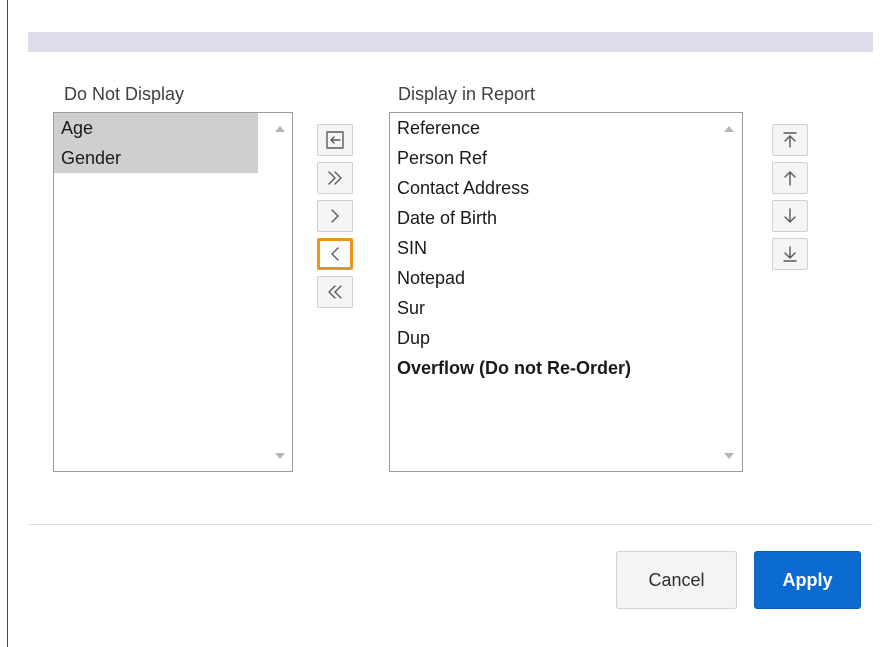 Image resolution: width=893 pixels, height=647 pixels. What do you see at coordinates (549, 338) in the screenshot?
I see `list-item: Dup` at bounding box center [549, 338].